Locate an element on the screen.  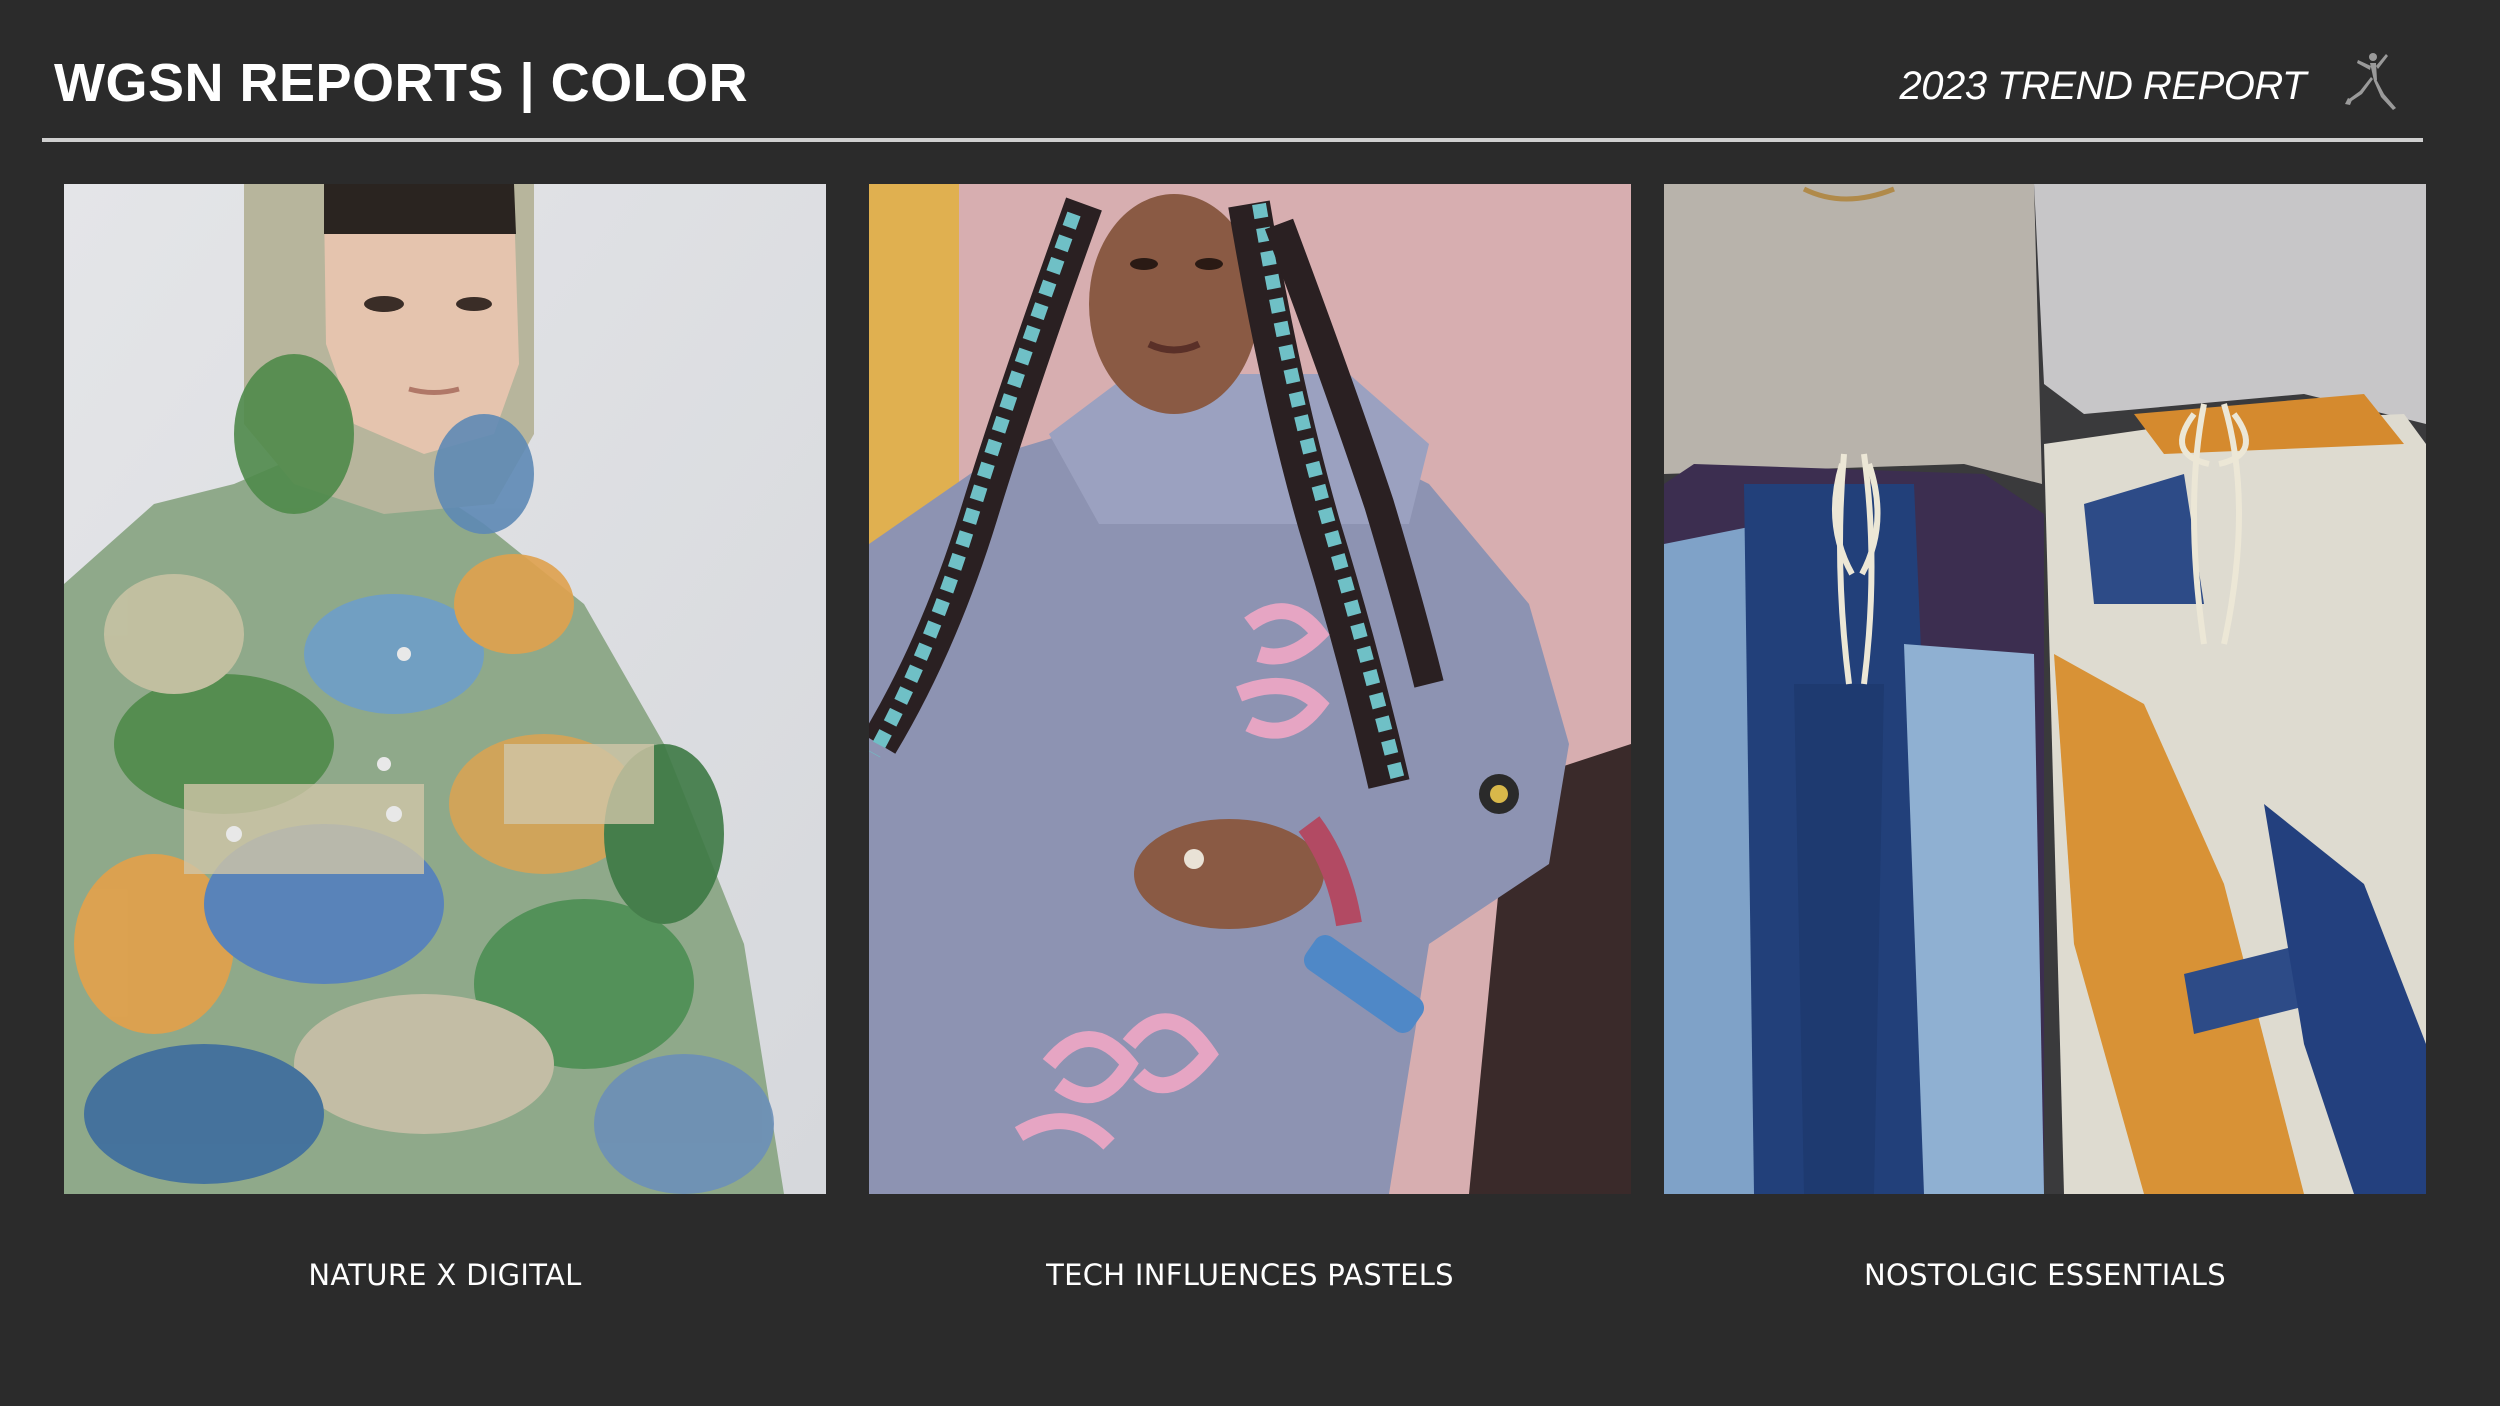
jumpman-logo-icon is located at coordinates (2370, 81).